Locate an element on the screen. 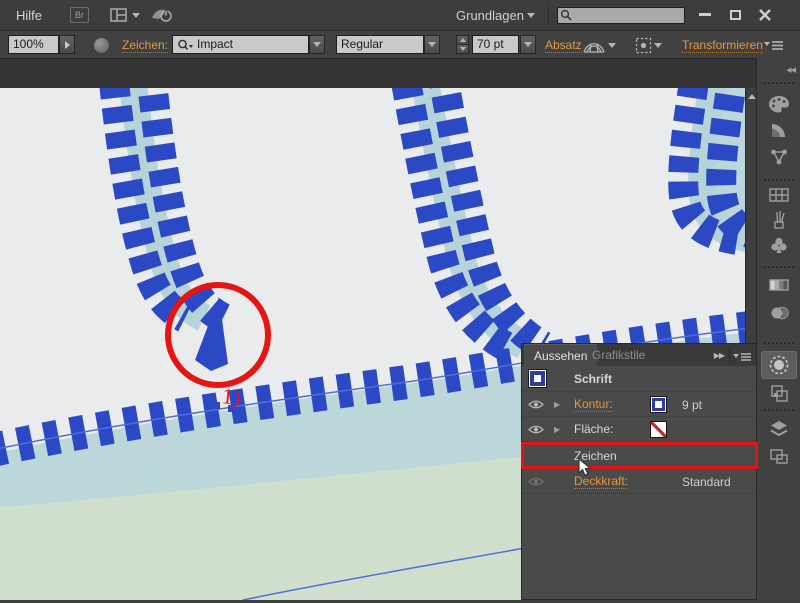 The image size is (800, 603). arrange-documents-arrow-icon is located at coordinates (136, 15).